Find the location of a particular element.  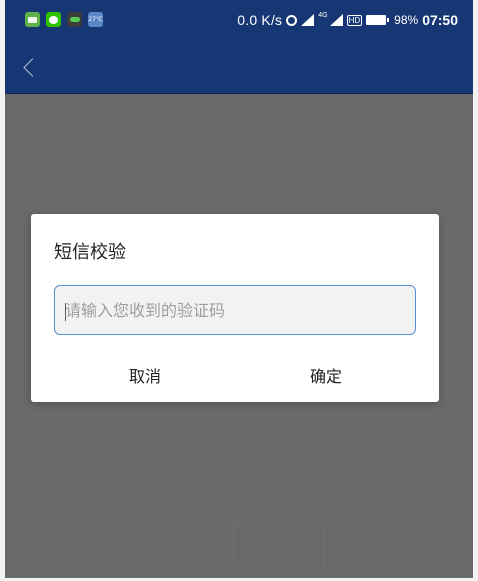

verification-code-input is located at coordinates (235, 310).